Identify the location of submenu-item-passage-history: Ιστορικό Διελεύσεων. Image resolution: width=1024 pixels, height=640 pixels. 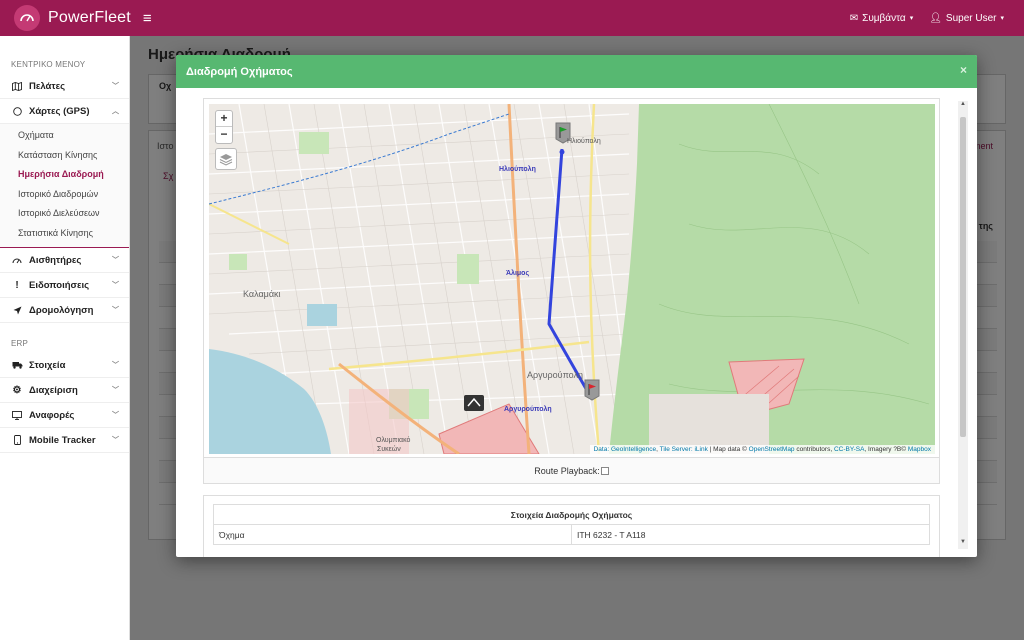
(64, 214).